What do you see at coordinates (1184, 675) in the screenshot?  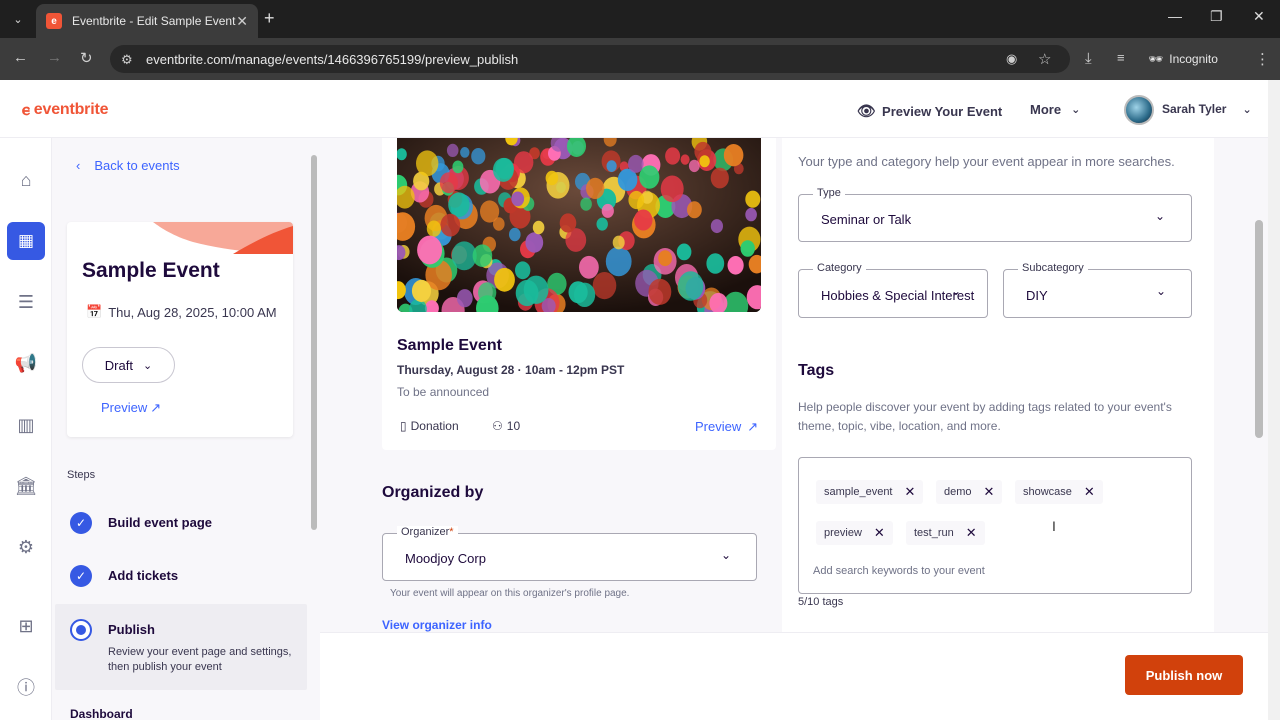 I see `publish-now-button: Publish now` at bounding box center [1184, 675].